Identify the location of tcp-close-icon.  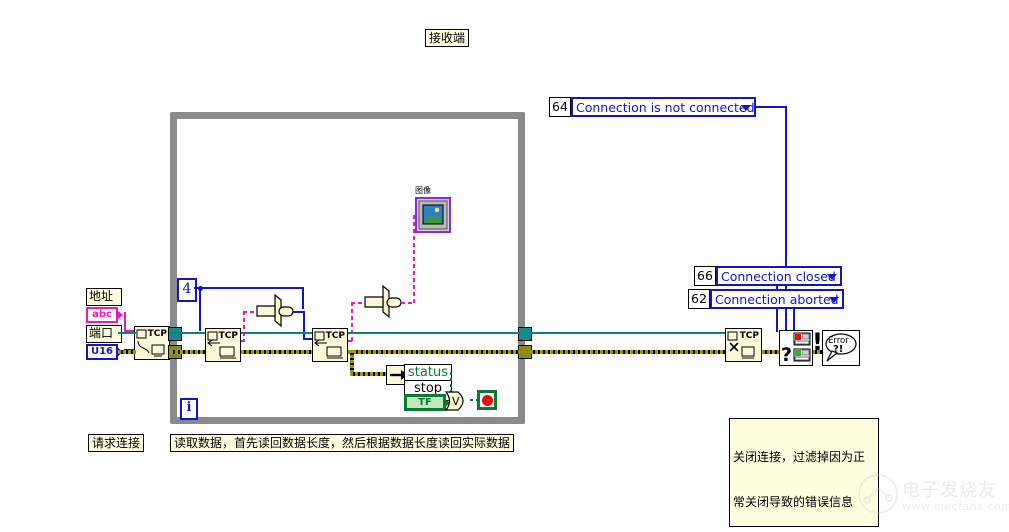
(741, 345).